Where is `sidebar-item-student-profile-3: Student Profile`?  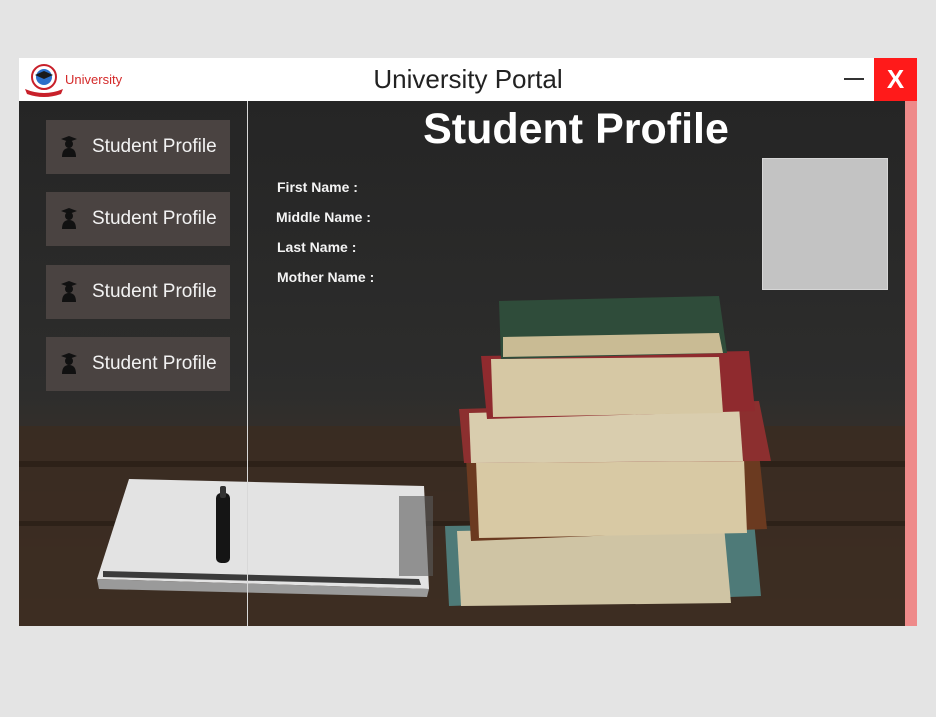 sidebar-item-student-profile-3: Student Profile is located at coordinates (138, 292).